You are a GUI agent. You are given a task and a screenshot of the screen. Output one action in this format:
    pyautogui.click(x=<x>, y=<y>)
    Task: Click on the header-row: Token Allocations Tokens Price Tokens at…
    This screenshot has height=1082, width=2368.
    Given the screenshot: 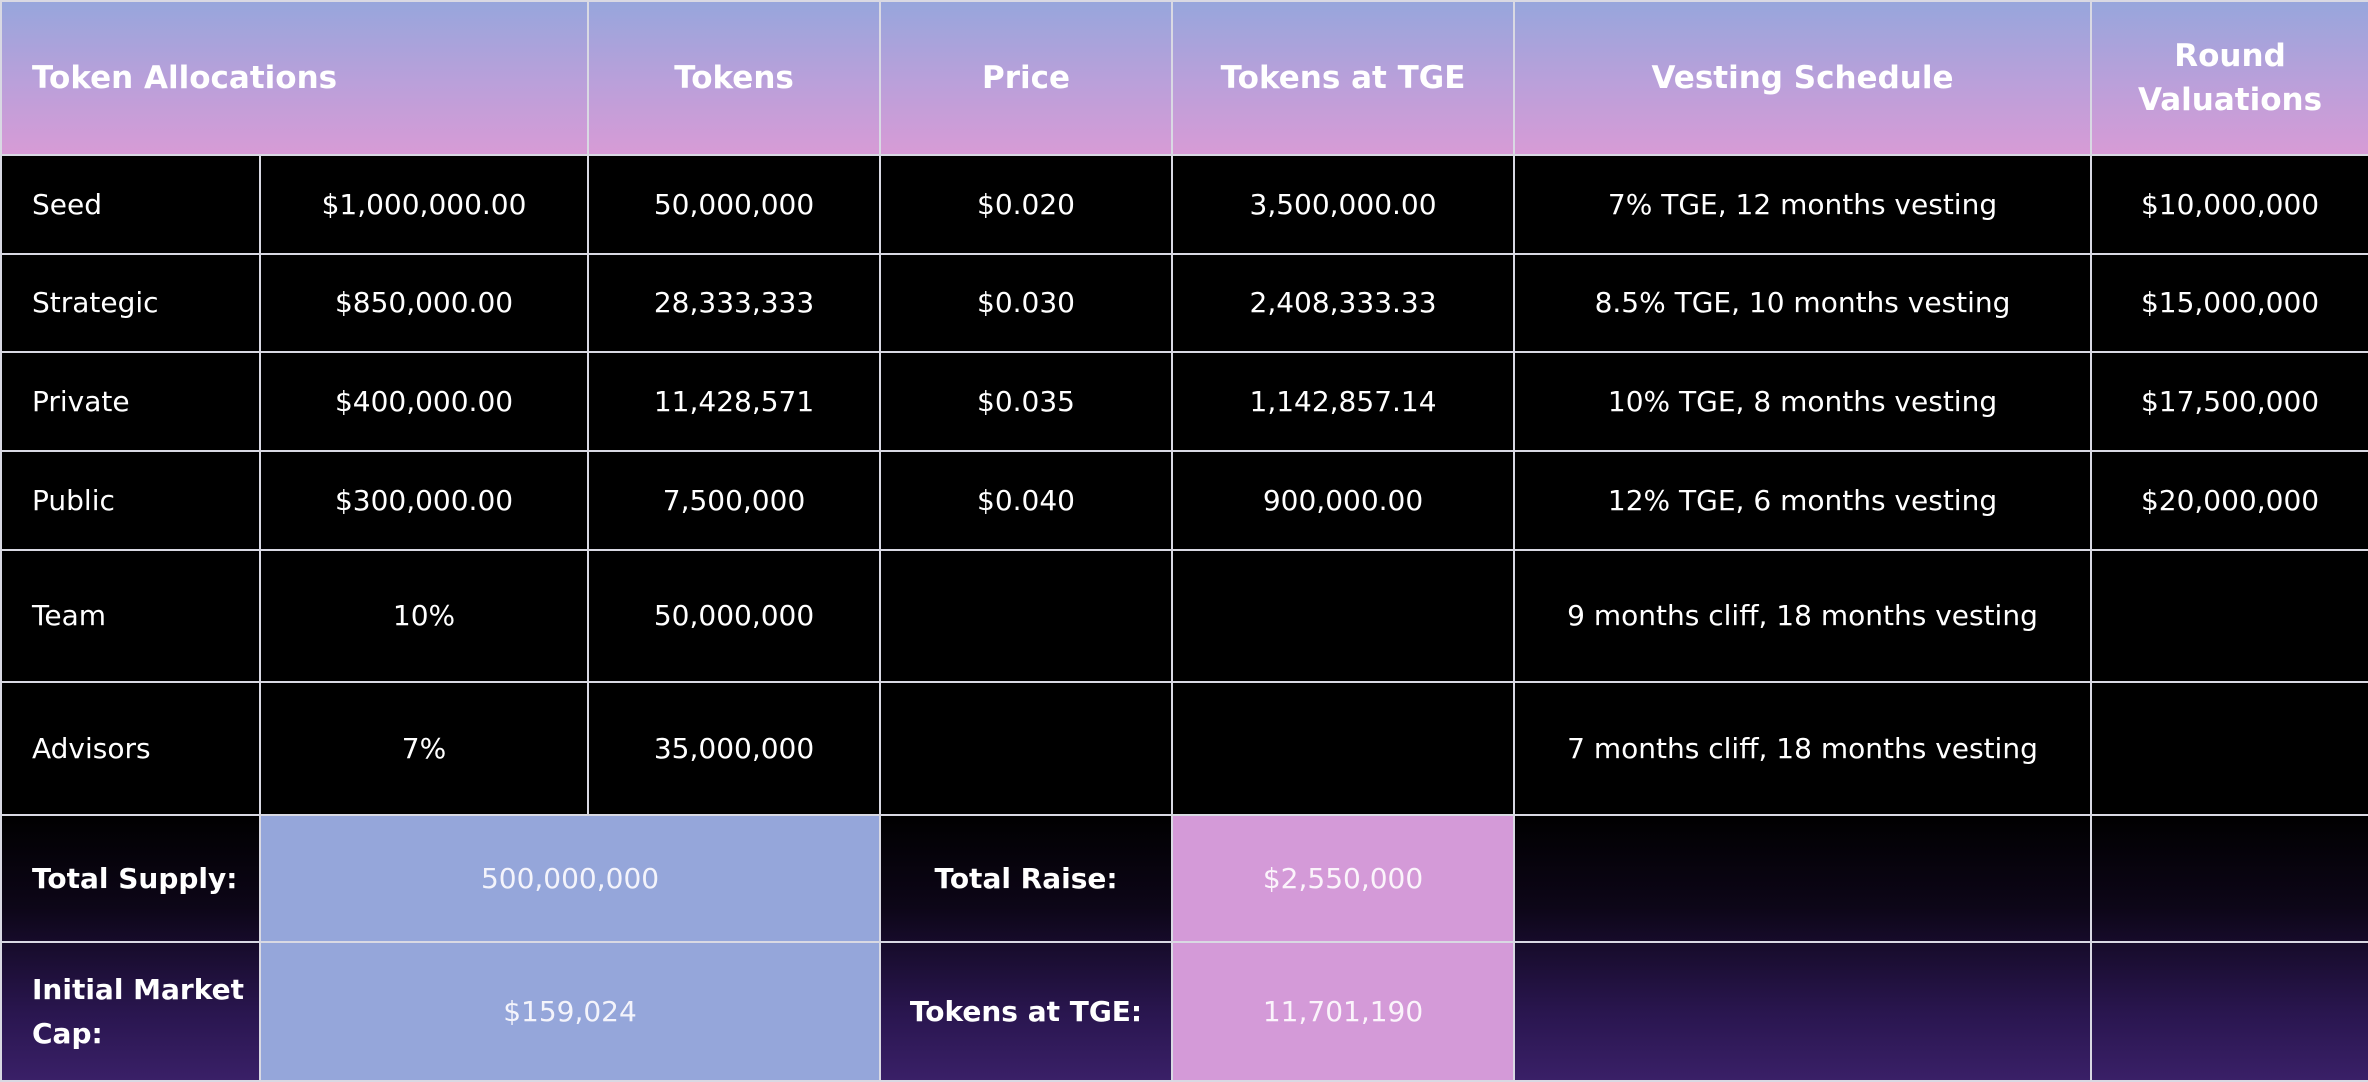 What is the action you would take?
    pyautogui.click(x=1184, y=78)
    